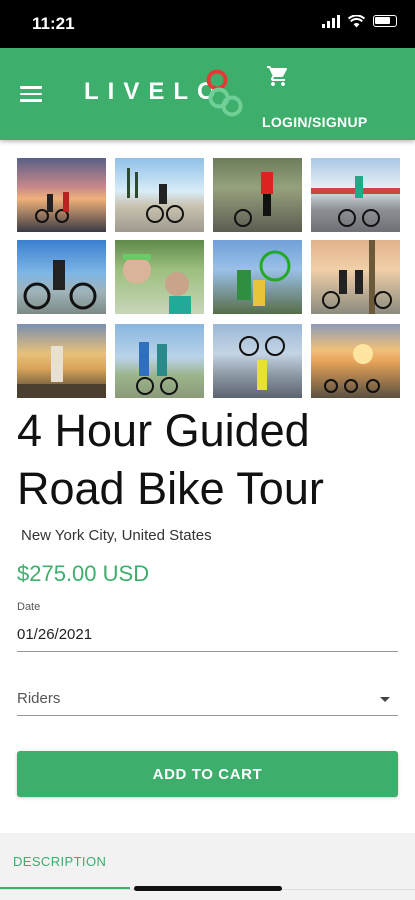 Image resolution: width=415 pixels, height=900 pixels. Describe the element at coordinates (208, 888) in the screenshot. I see `home-indicator` at that location.